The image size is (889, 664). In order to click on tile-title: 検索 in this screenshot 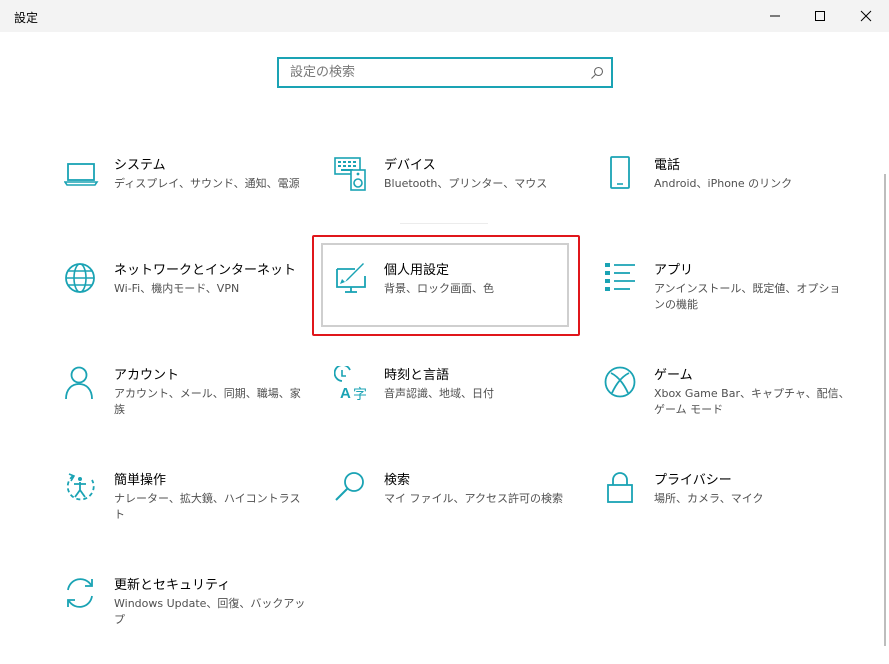, I will do `click(397, 480)`.